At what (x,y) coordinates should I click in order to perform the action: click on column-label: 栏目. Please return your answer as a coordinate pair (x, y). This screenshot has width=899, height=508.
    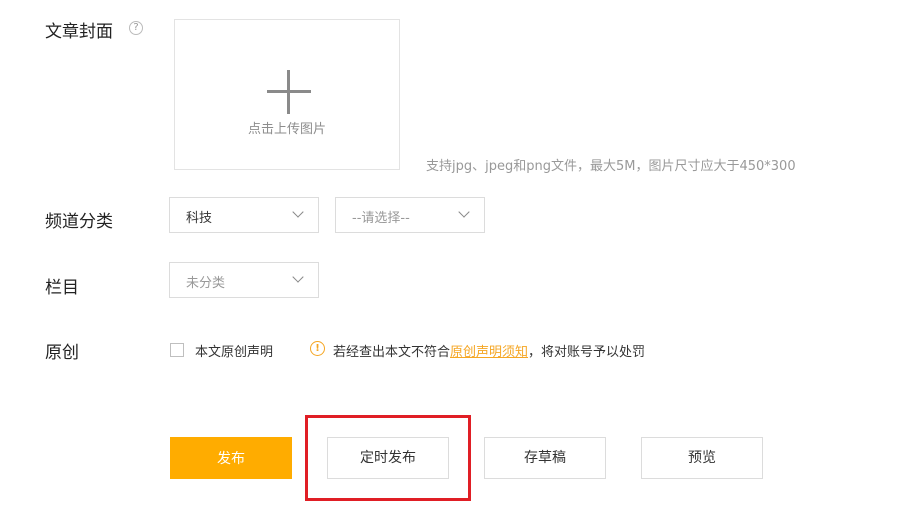
    Looking at the image, I should click on (62, 288).